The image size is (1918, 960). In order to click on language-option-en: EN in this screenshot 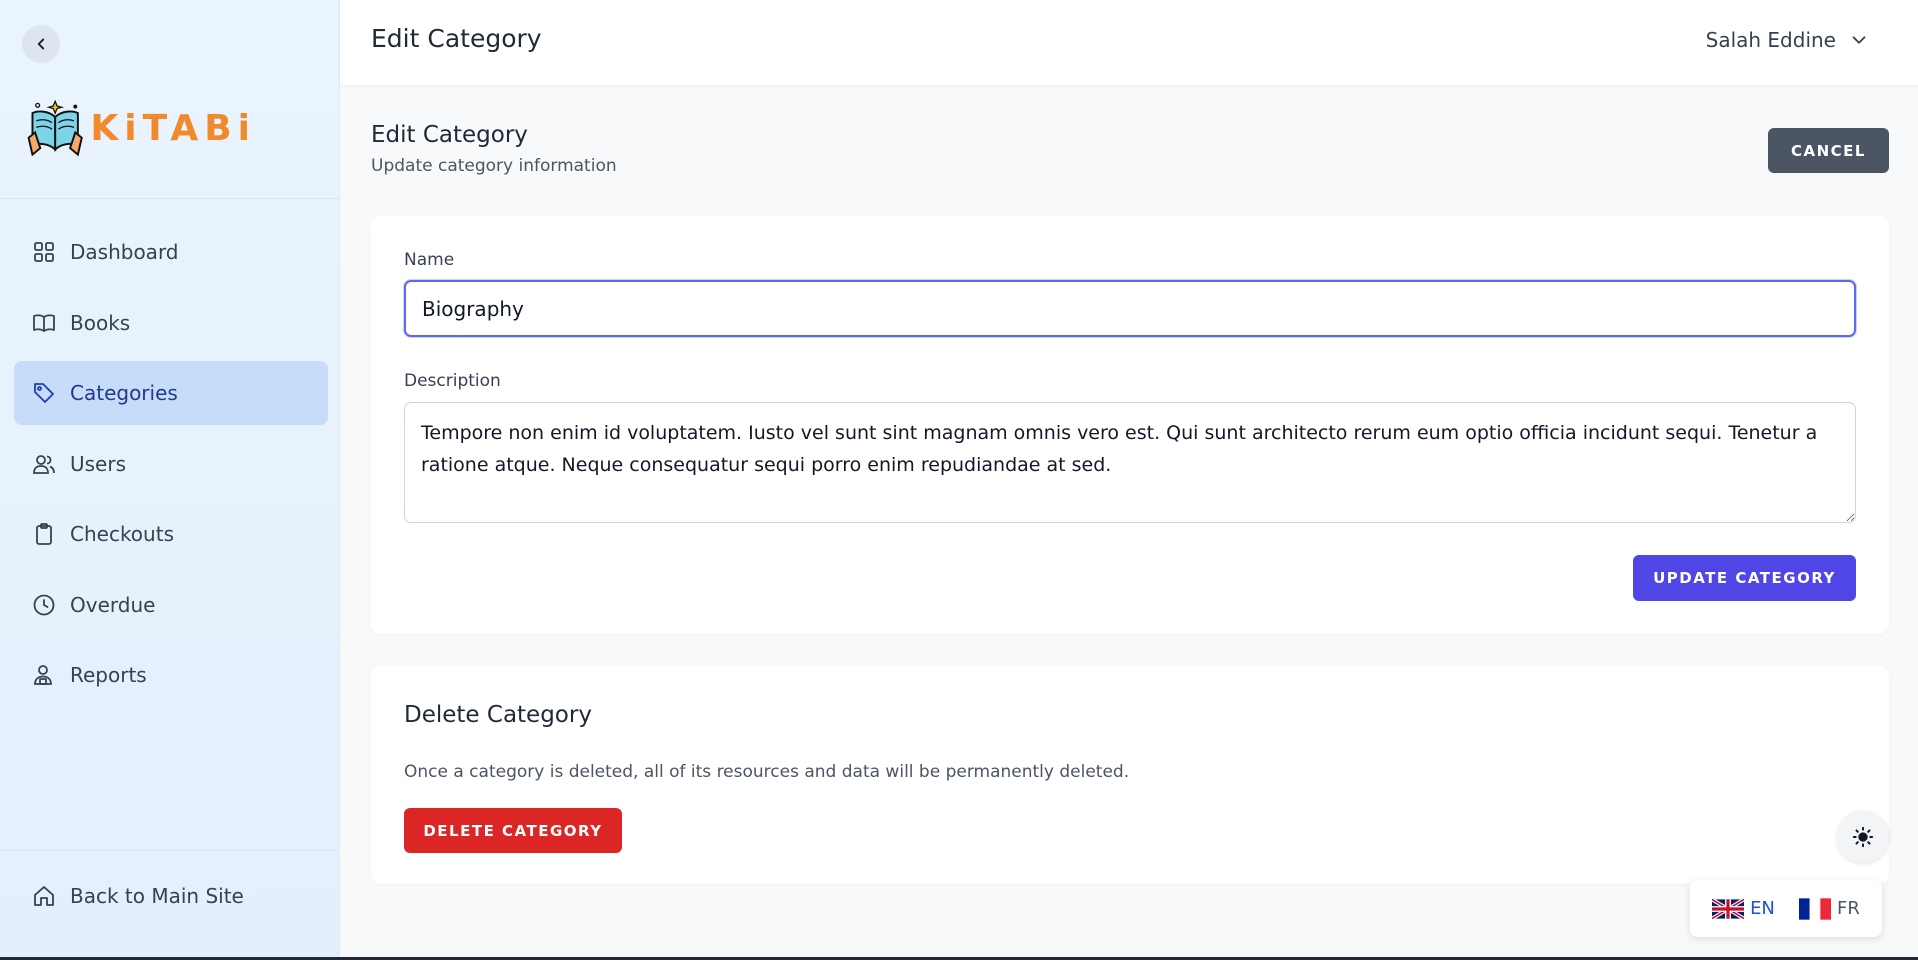, I will do `click(1743, 908)`.